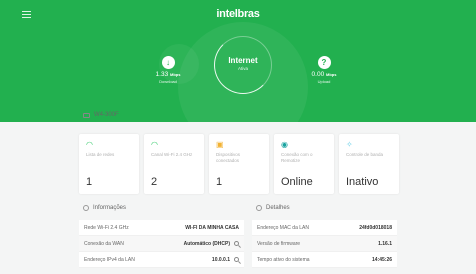  Describe the element at coordinates (324, 228) in the screenshot. I see `table-row: Endereço MAC da LAN 24fd0d018018` at that location.